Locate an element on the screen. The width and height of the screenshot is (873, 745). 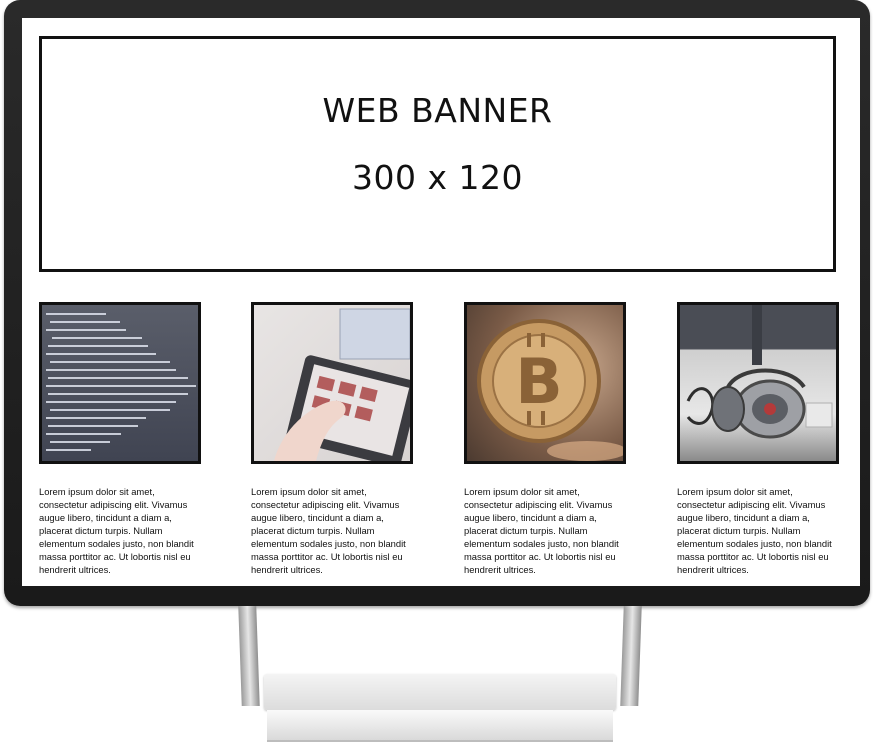
svg-text: B is located at coordinates (538, 381).